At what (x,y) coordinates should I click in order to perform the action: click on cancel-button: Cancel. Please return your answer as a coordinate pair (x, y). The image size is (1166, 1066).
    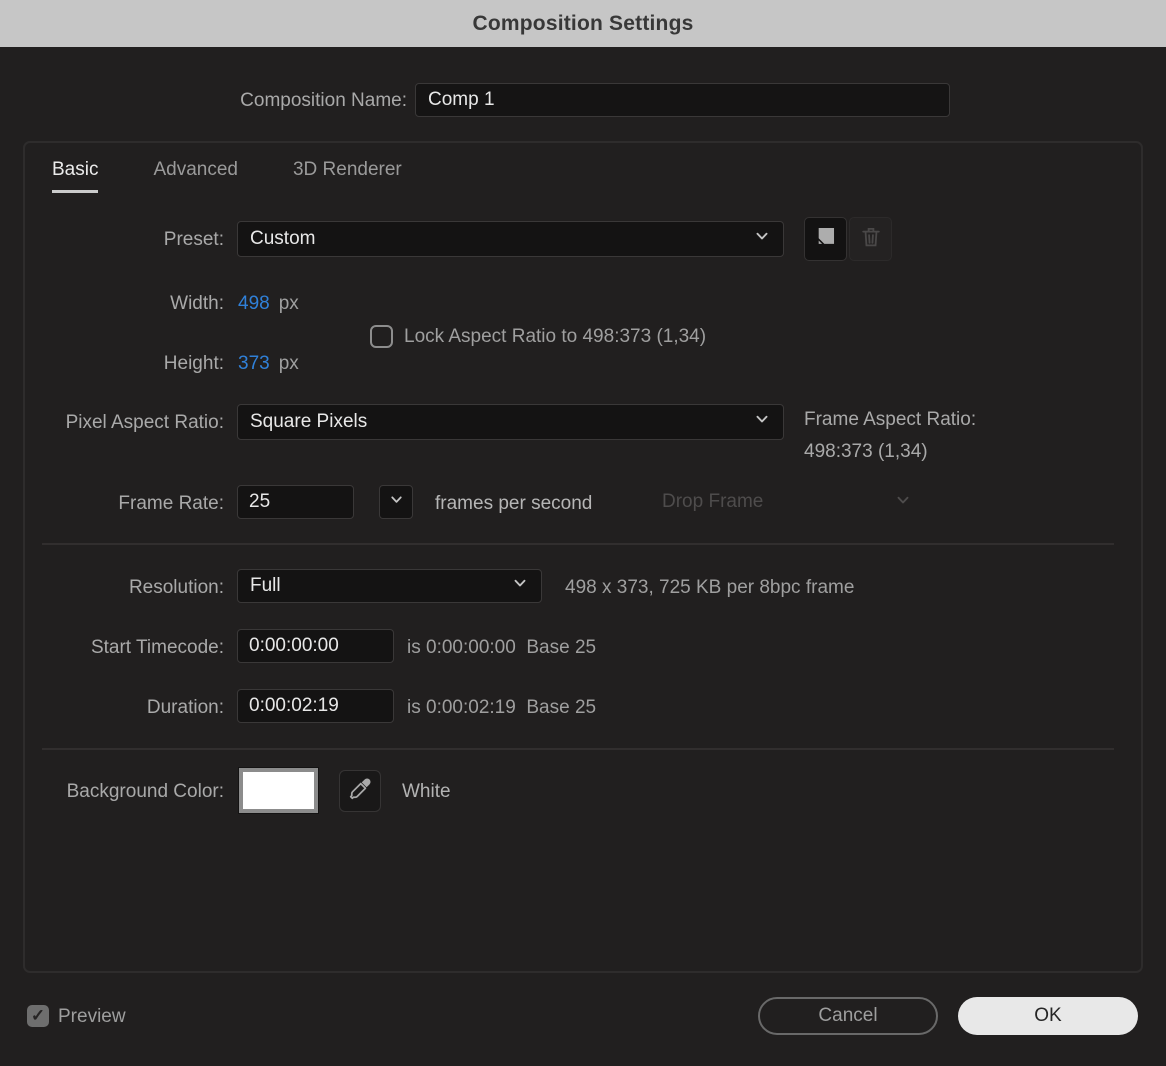
    Looking at the image, I should click on (848, 1016).